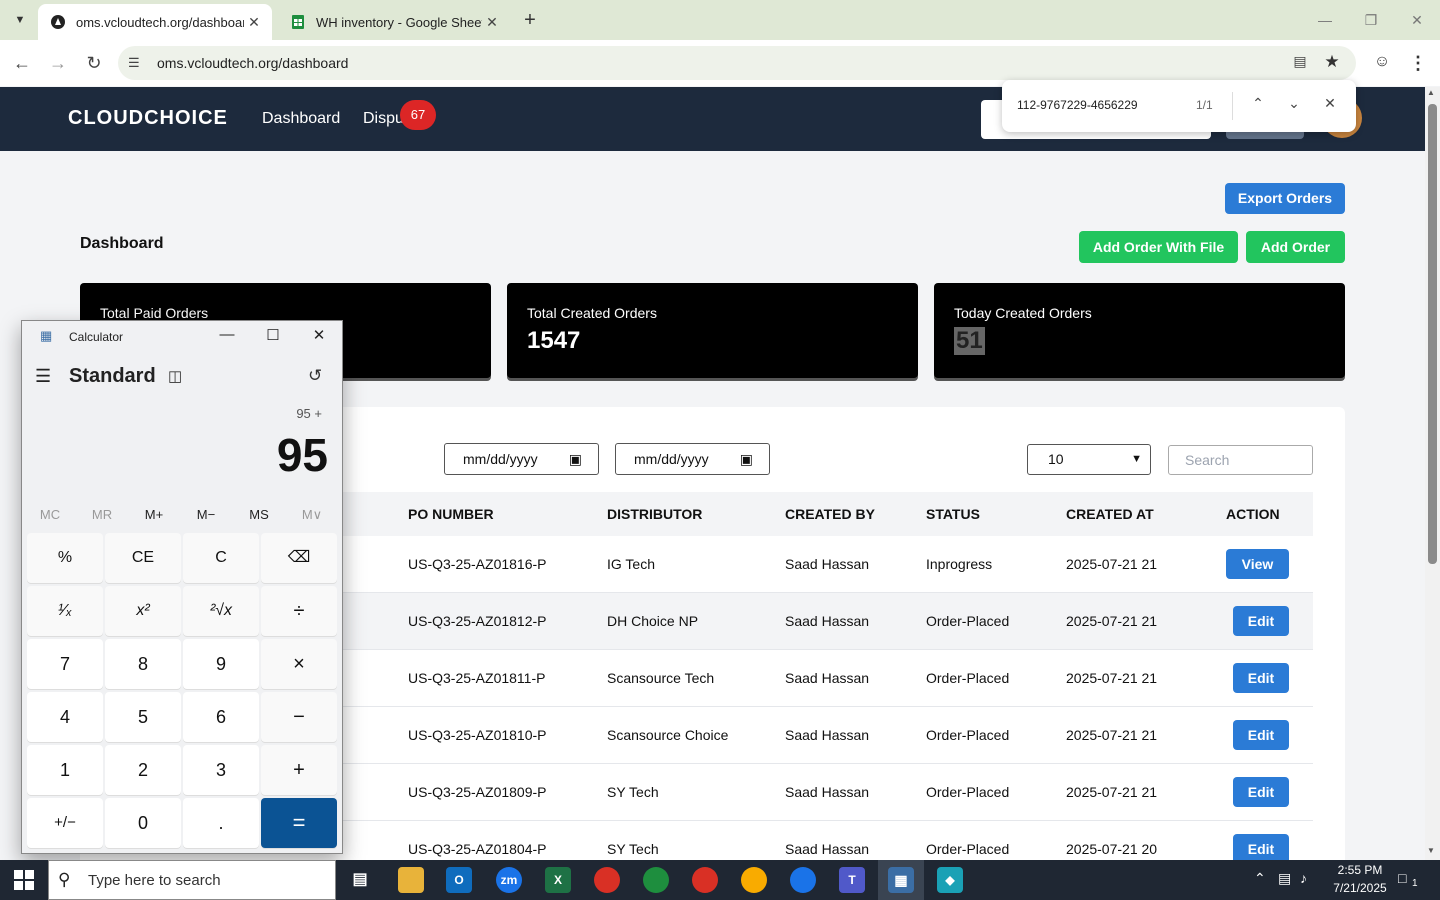  What do you see at coordinates (1258, 106) in the screenshot?
I see `find-previous-icon: ⌃` at bounding box center [1258, 106].